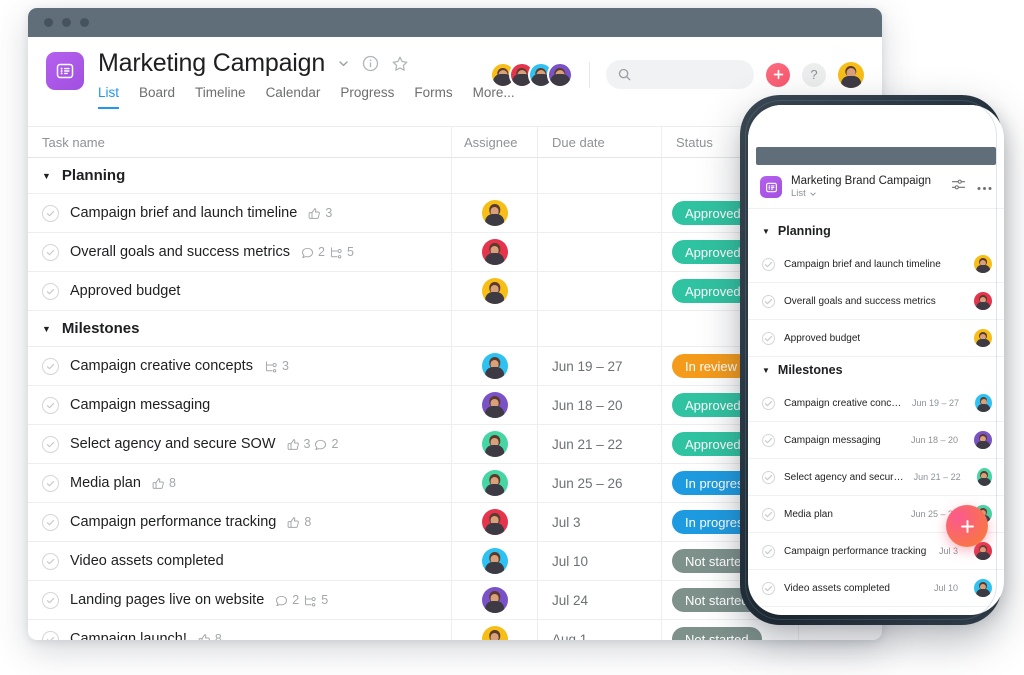 This screenshot has height=675, width=1024. I want to click on tablet-list-item: Campaign messaging Jun 18 – 20, so click(876, 440).